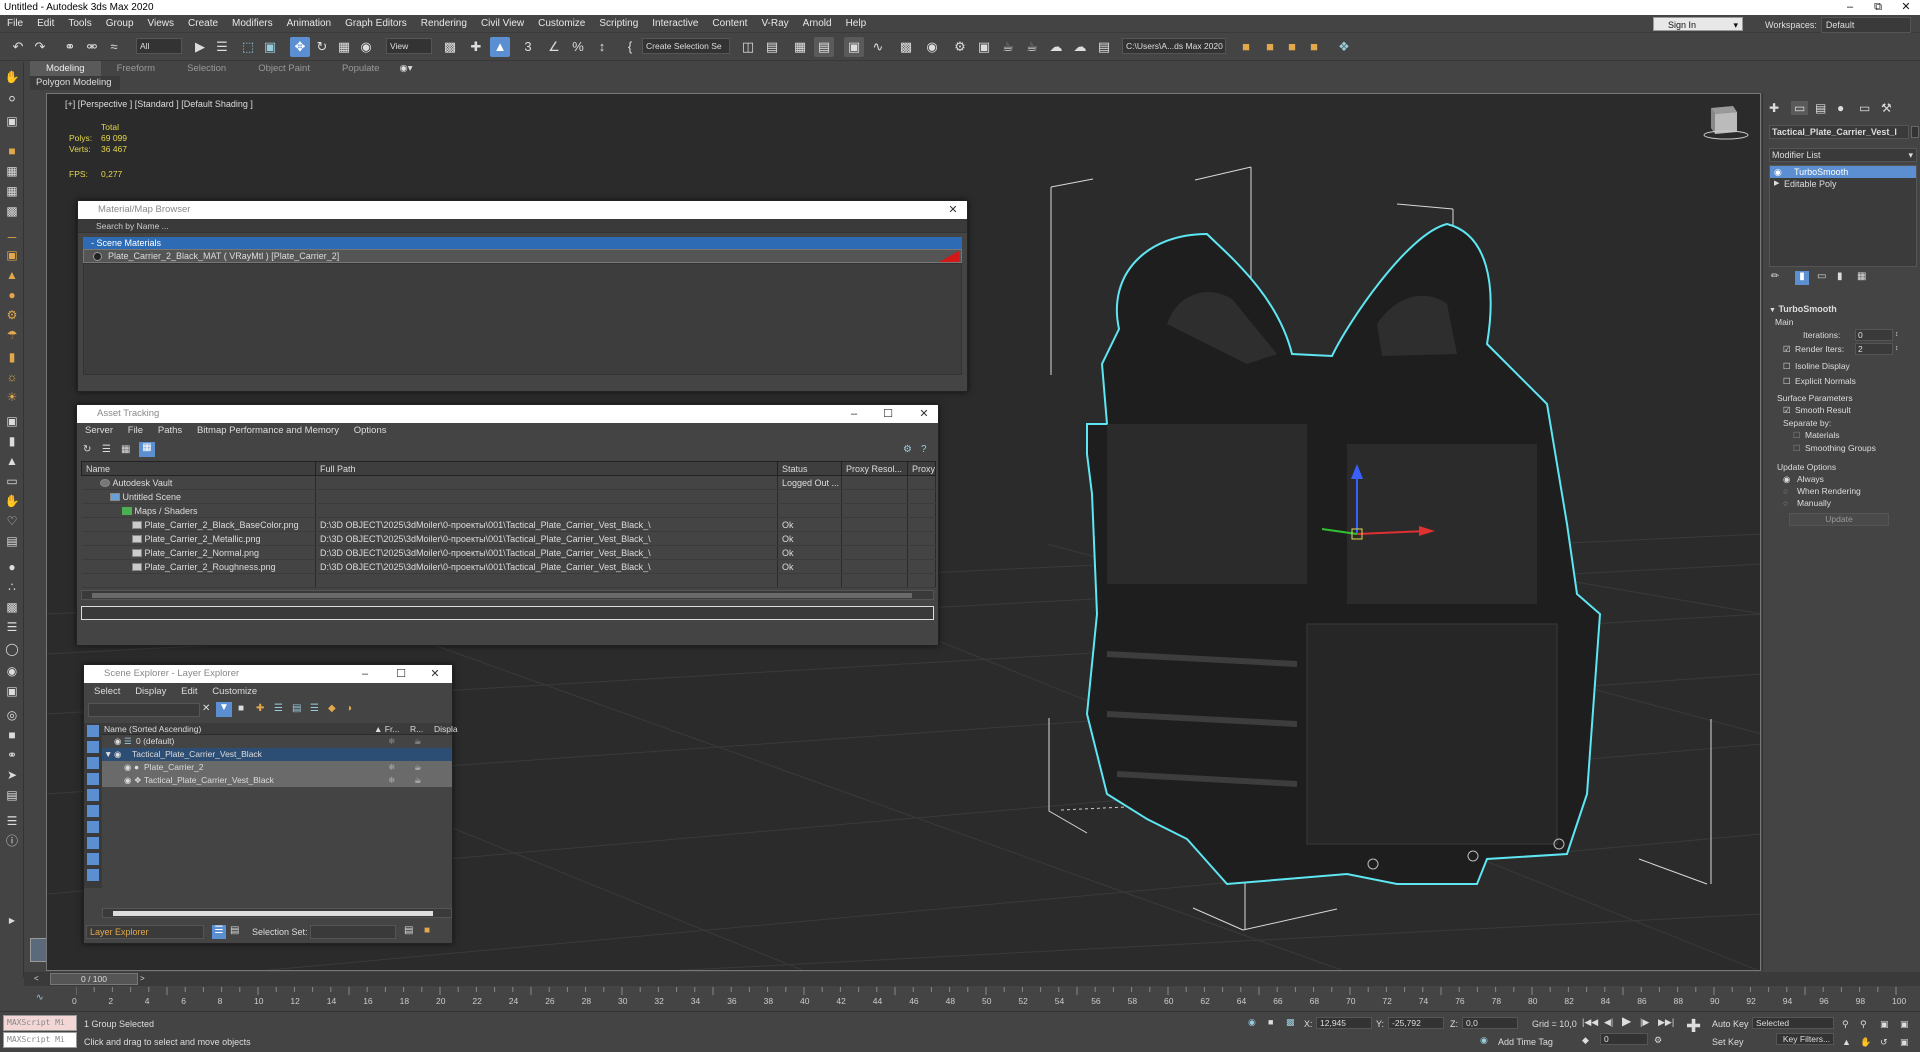  What do you see at coordinates (40, 1023) in the screenshot?
I see `maxscript-listener: MAXScript Mi` at bounding box center [40, 1023].